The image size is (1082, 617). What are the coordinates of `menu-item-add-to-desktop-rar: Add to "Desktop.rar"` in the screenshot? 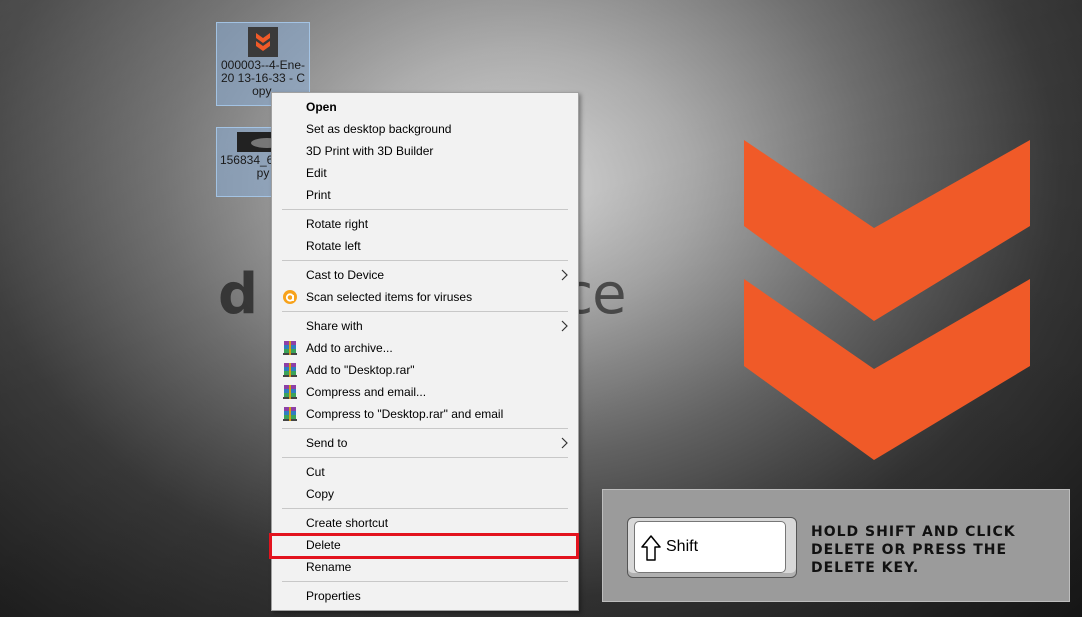 It's located at (425, 370).